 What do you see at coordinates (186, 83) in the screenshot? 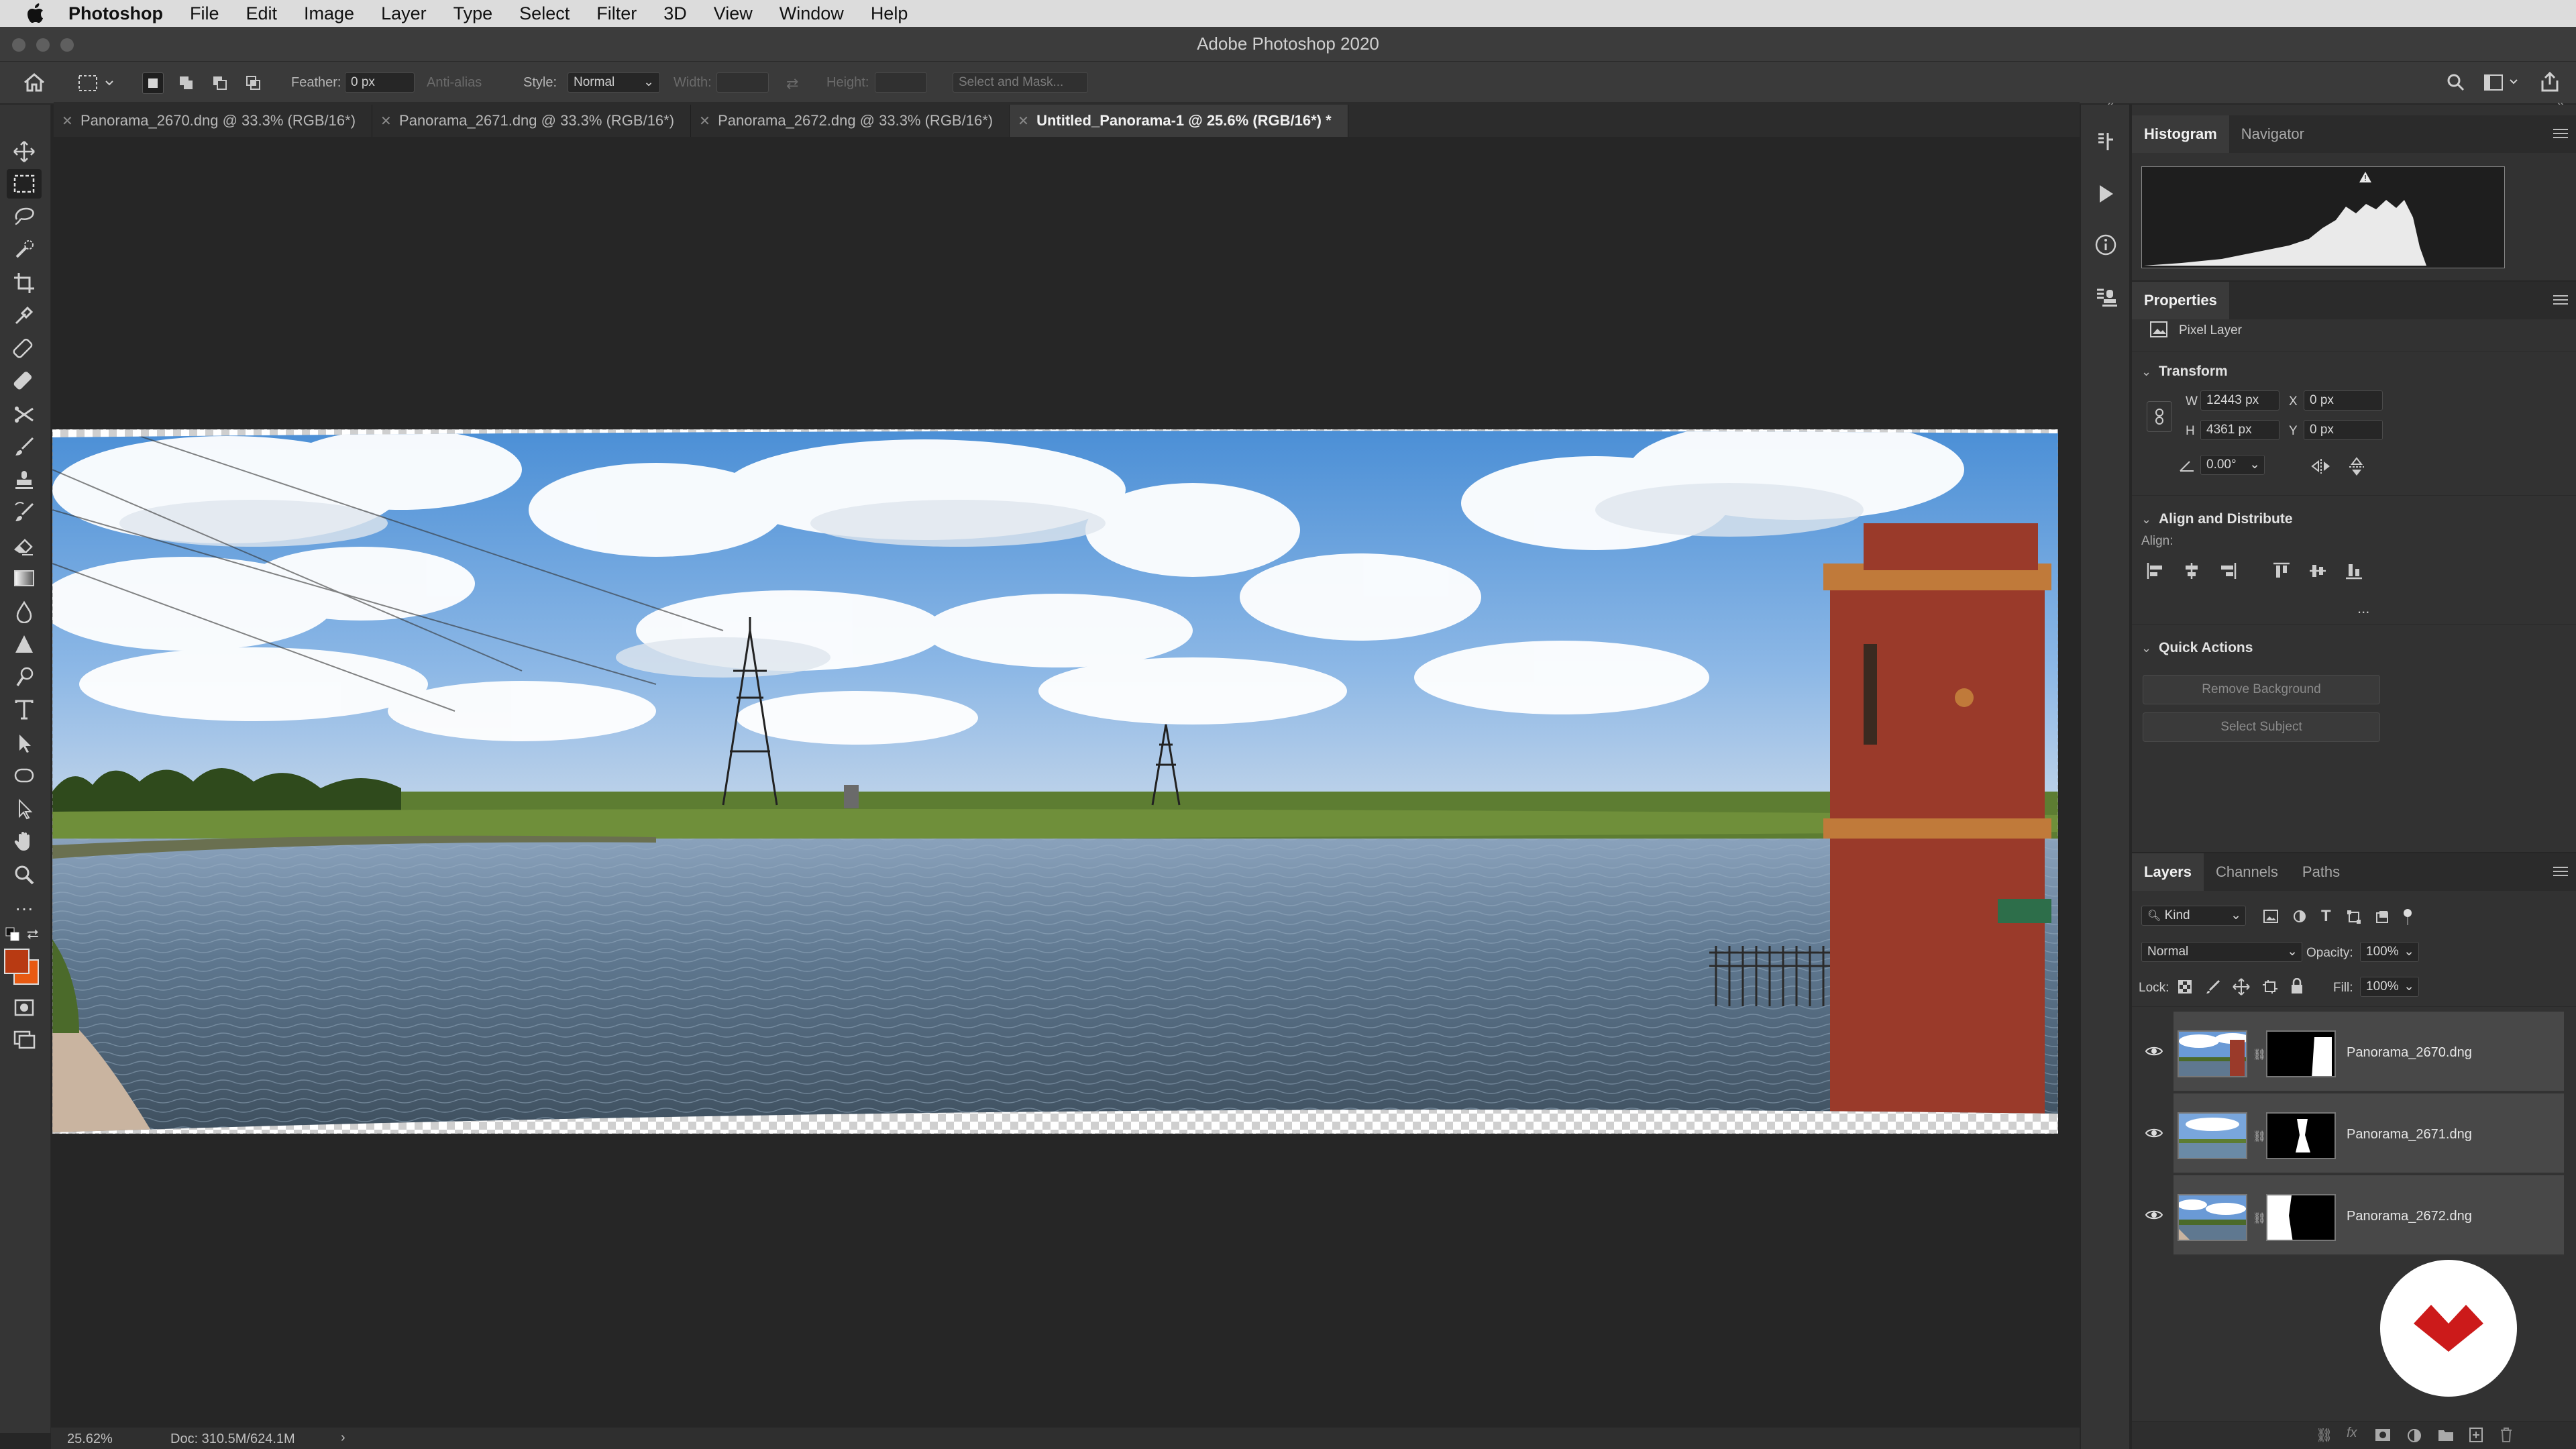
I see `add-selection-icon` at bounding box center [186, 83].